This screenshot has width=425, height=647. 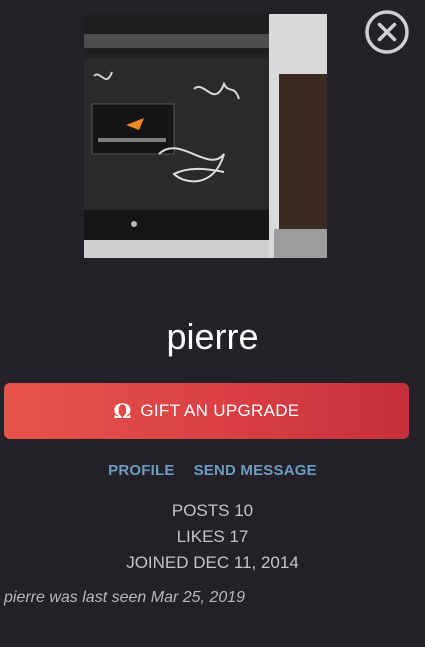 I want to click on close-icon, so click(x=387, y=32).